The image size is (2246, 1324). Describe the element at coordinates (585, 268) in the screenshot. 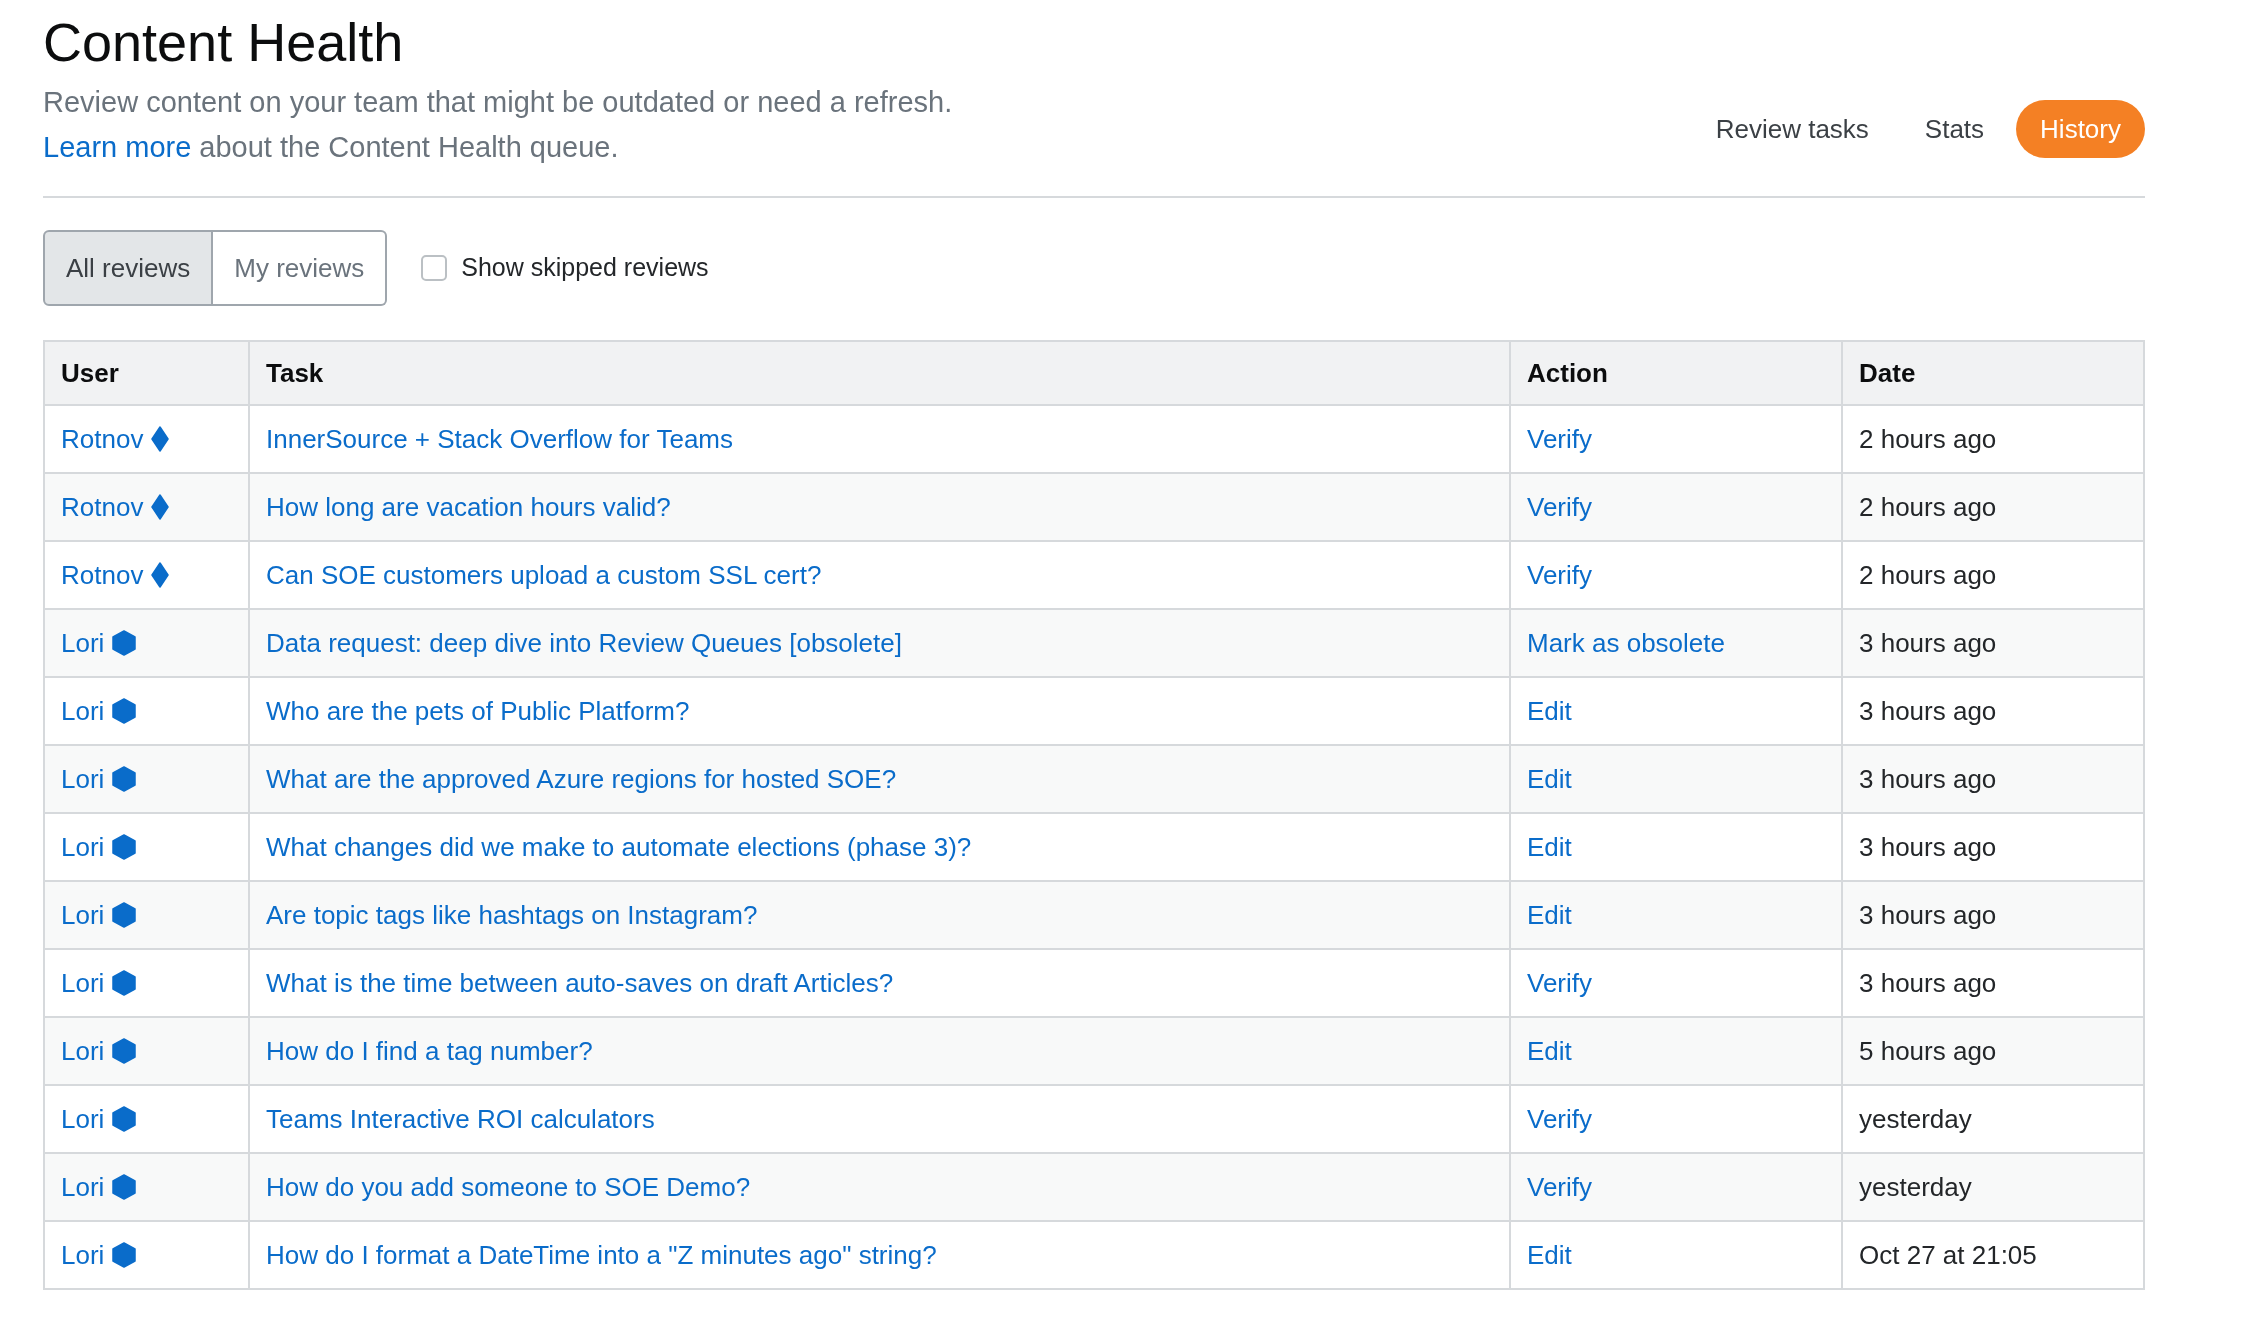

I see `checkbox-label: Show skipped reviews` at that location.